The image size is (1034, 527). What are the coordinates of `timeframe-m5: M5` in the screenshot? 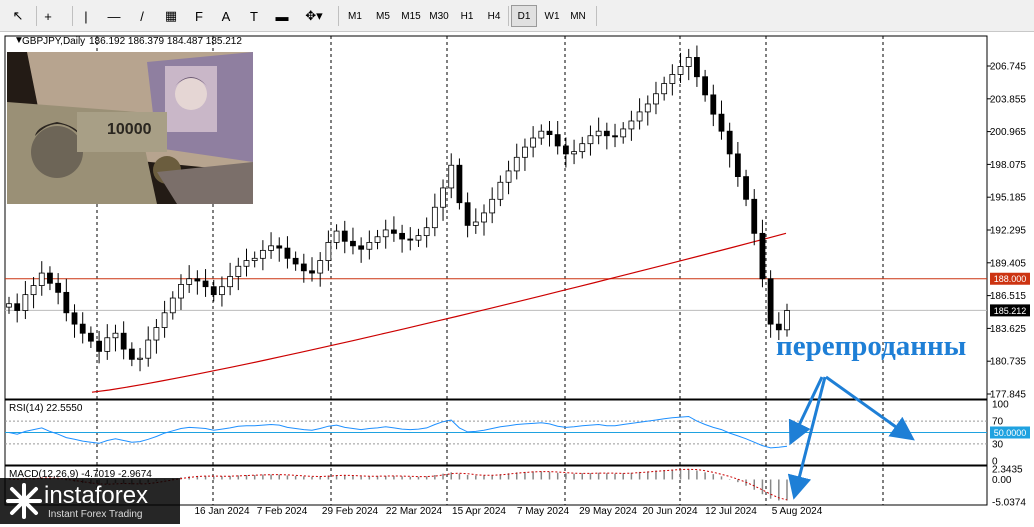 It's located at (383, 16).